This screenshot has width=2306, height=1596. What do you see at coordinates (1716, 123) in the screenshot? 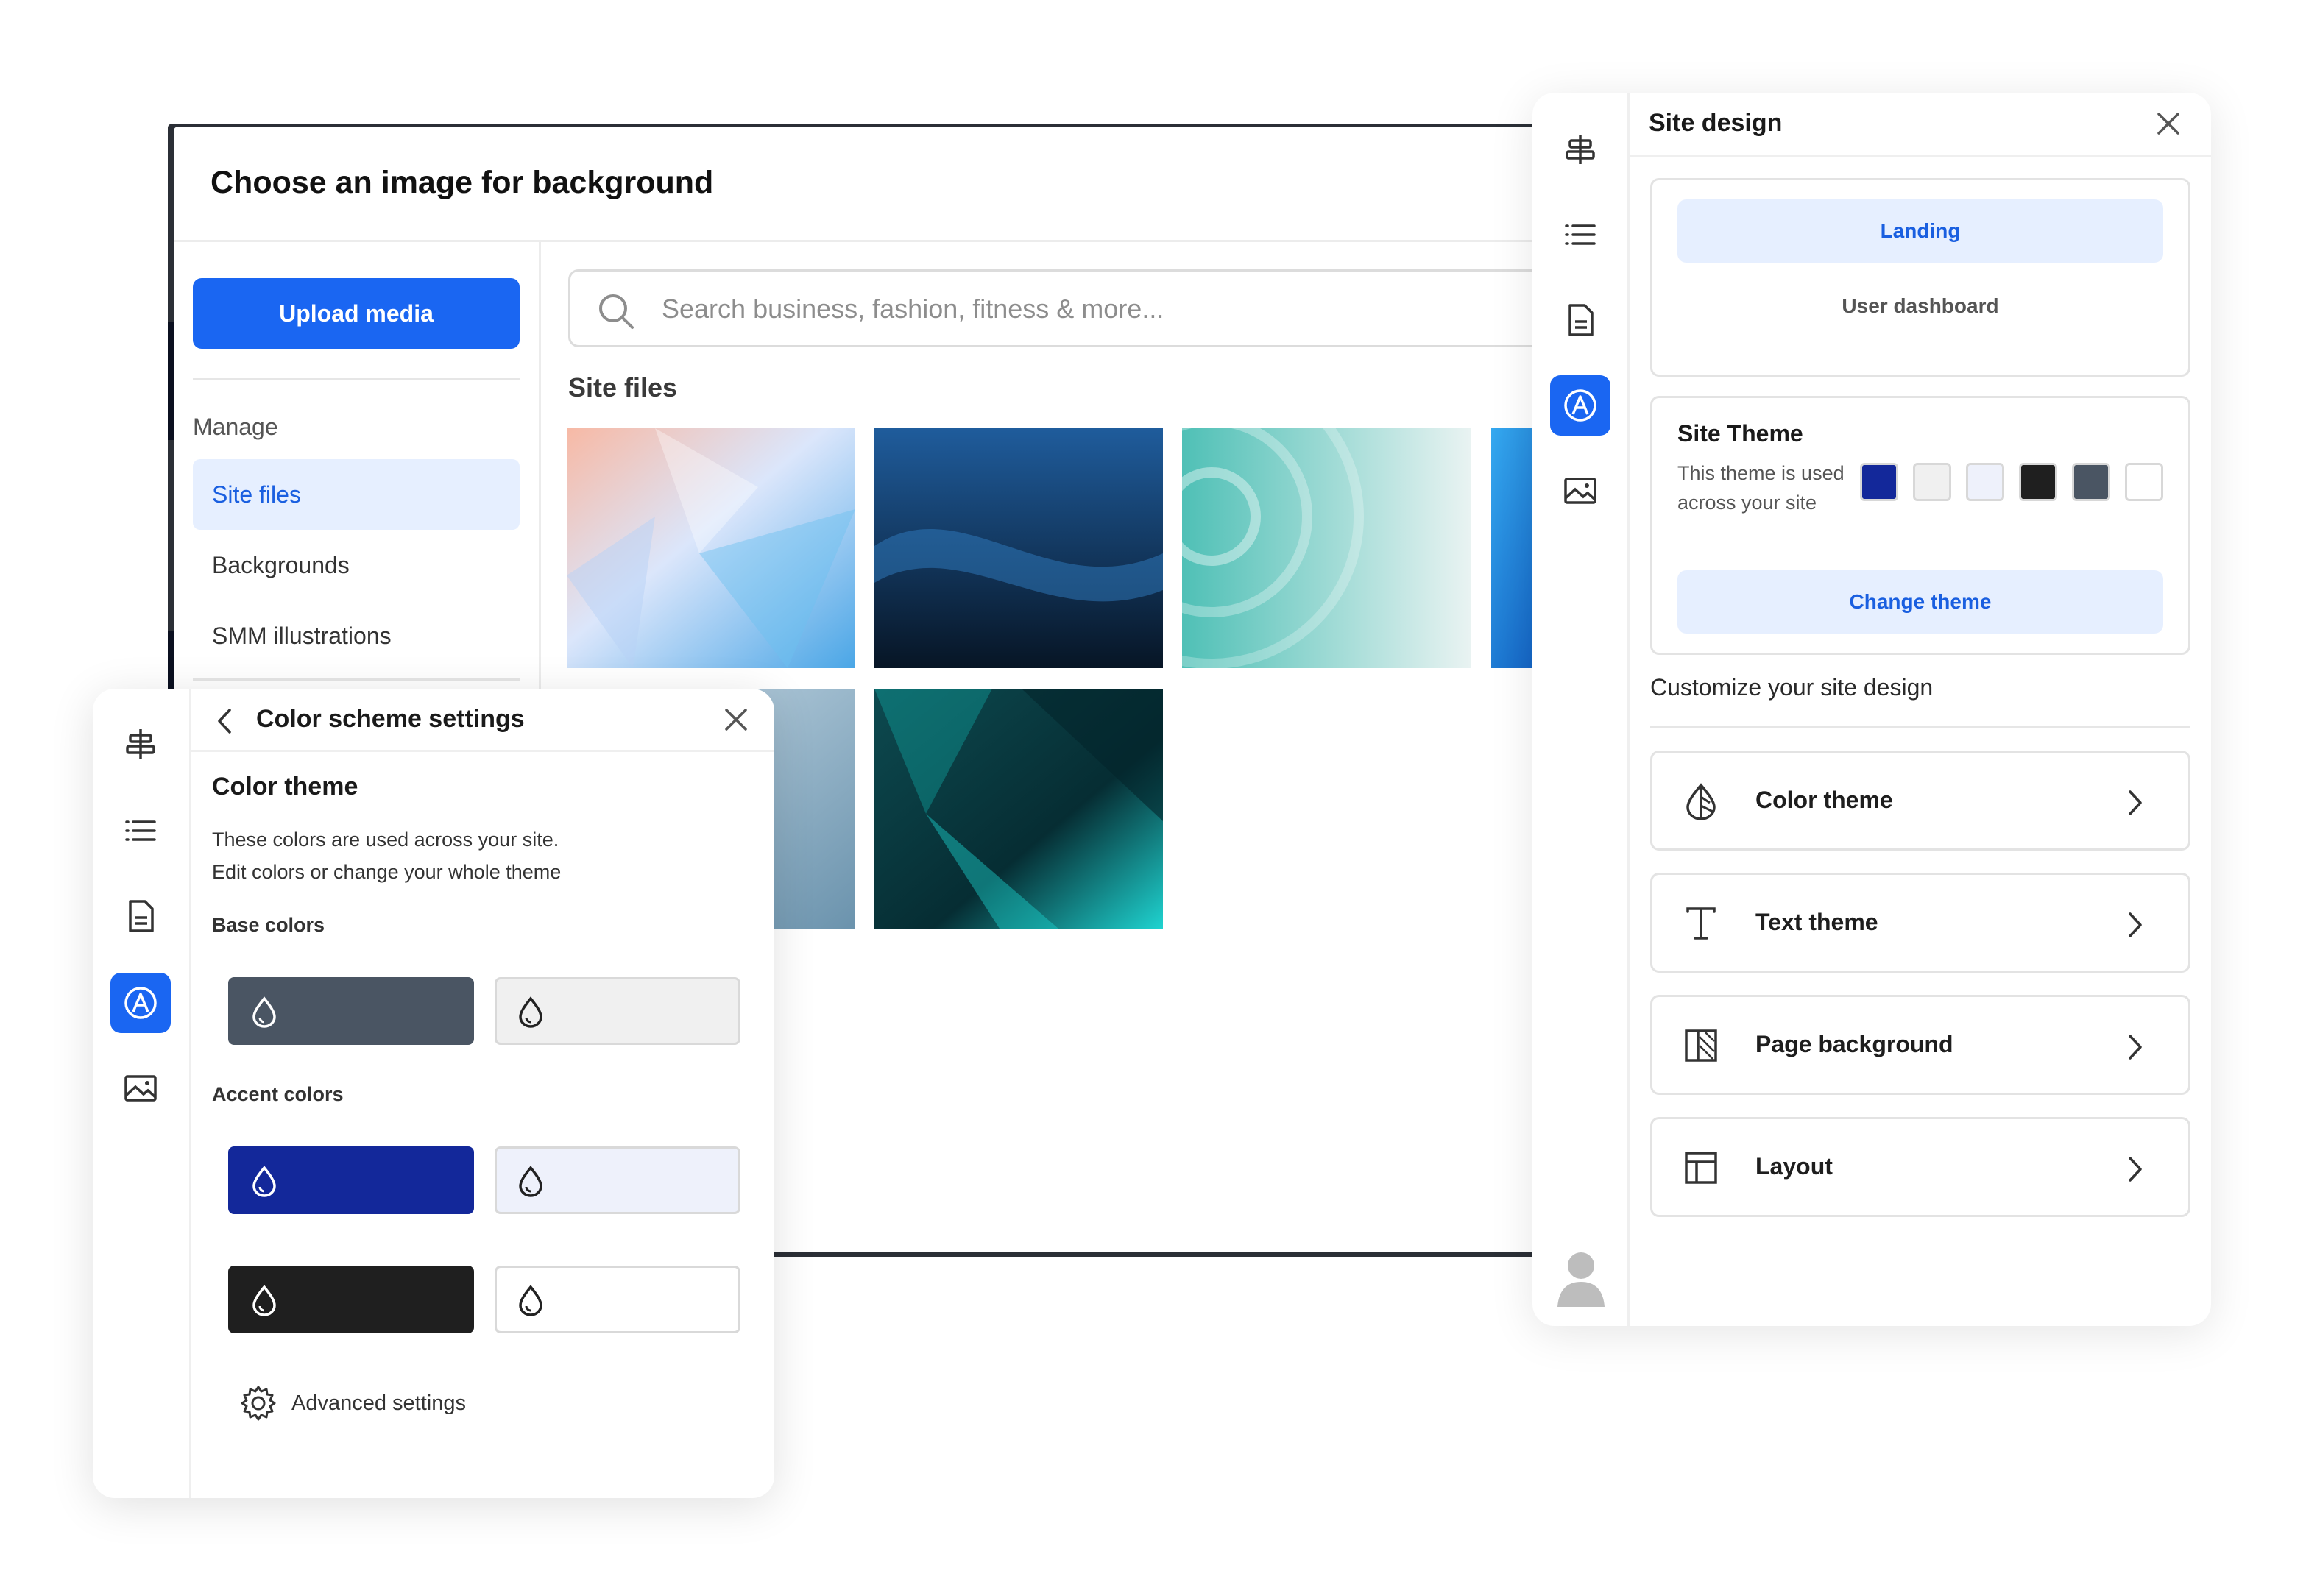
I see `panel-title: Site design` at bounding box center [1716, 123].